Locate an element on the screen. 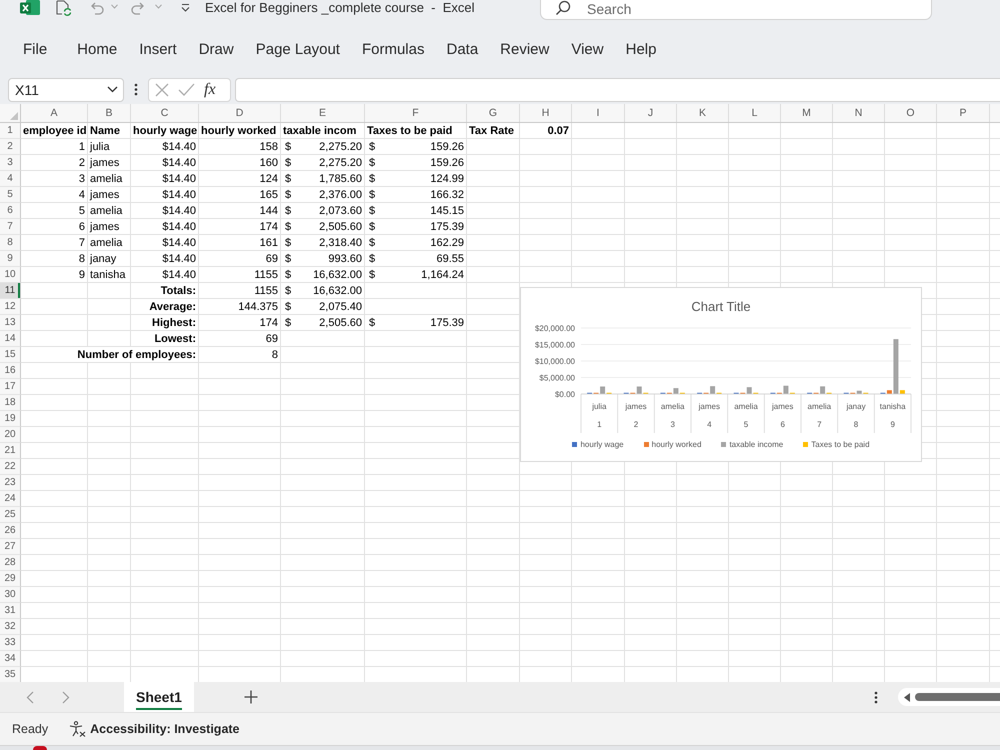 The height and width of the screenshot is (750, 1000). close-icon is located at coordinates (162, 89).